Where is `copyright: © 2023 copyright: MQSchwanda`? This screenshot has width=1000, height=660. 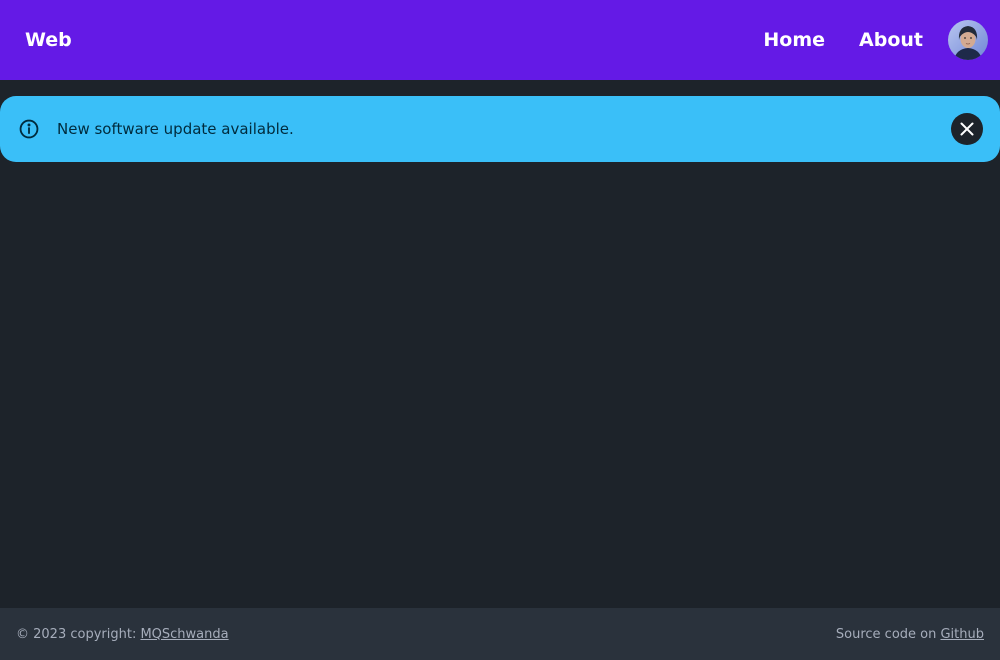 copyright: © 2023 copyright: MQSchwanda is located at coordinates (122, 634).